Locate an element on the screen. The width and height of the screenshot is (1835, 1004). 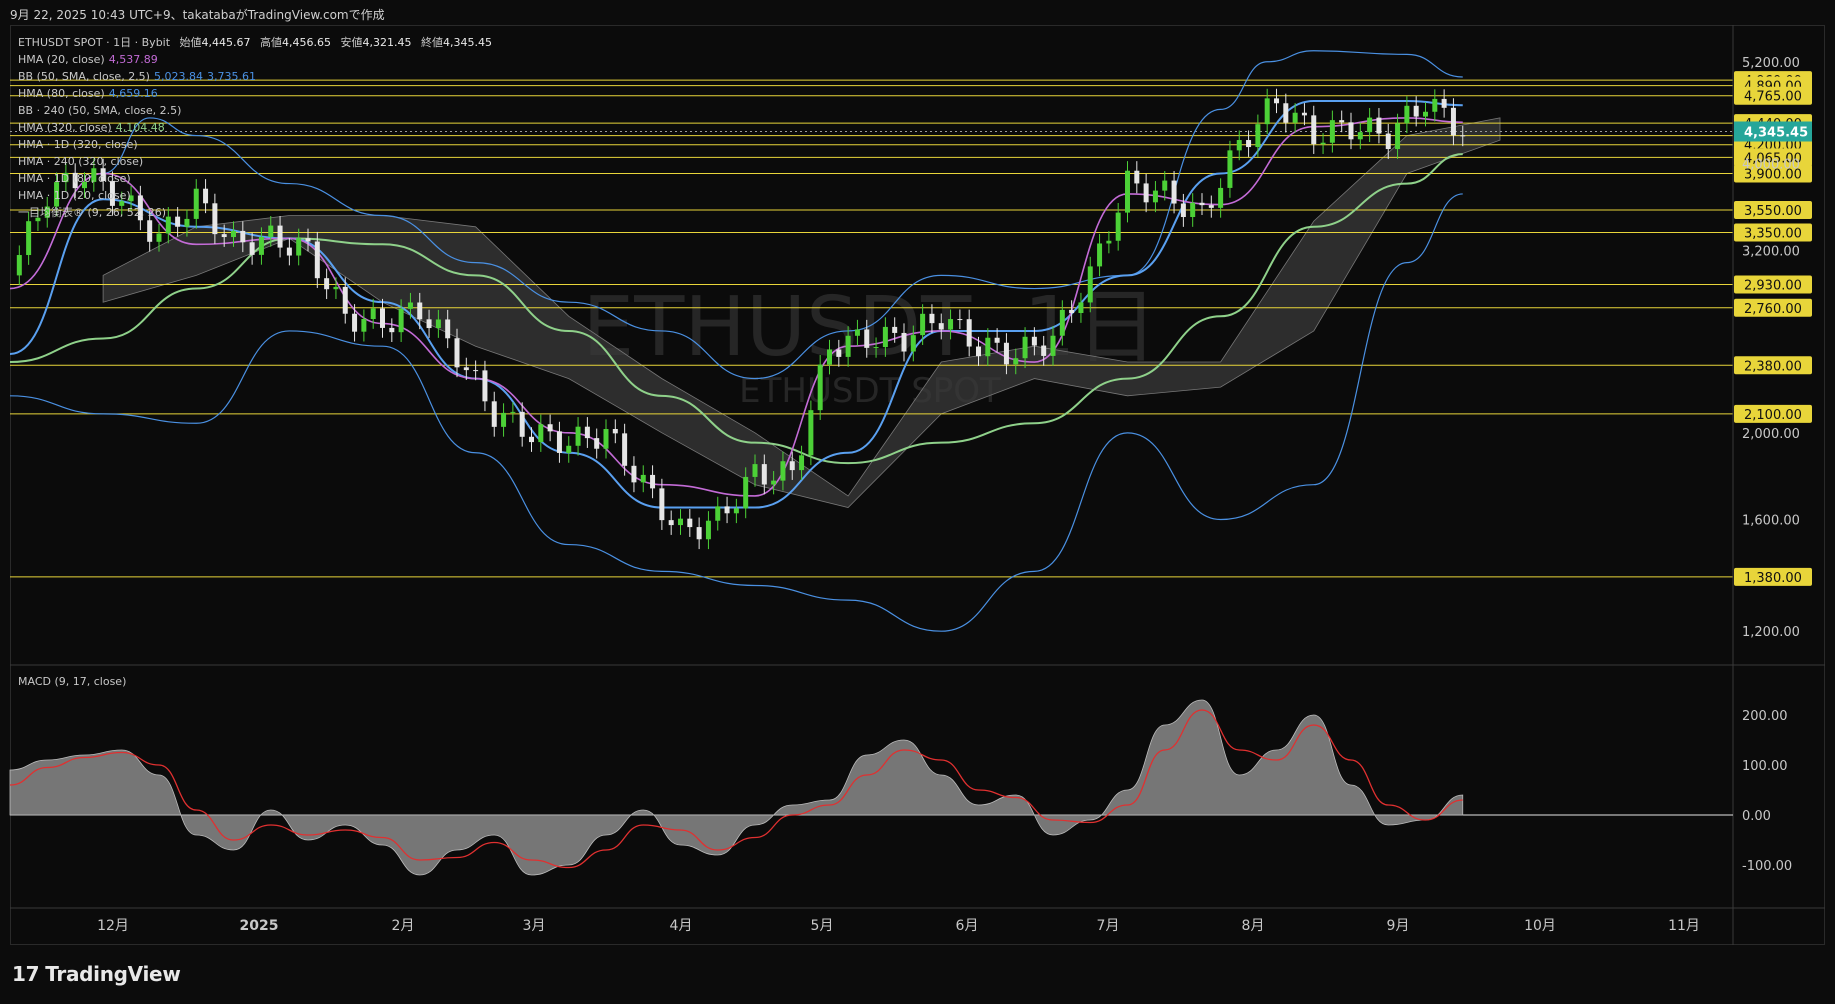
legend-indicator-row: HMA (80, close) 4,659.16 is located at coordinates (255, 93).